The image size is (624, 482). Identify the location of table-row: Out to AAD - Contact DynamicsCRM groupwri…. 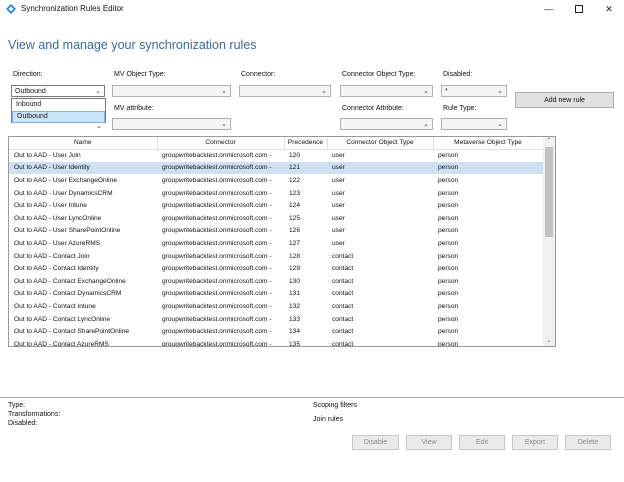
(276, 294).